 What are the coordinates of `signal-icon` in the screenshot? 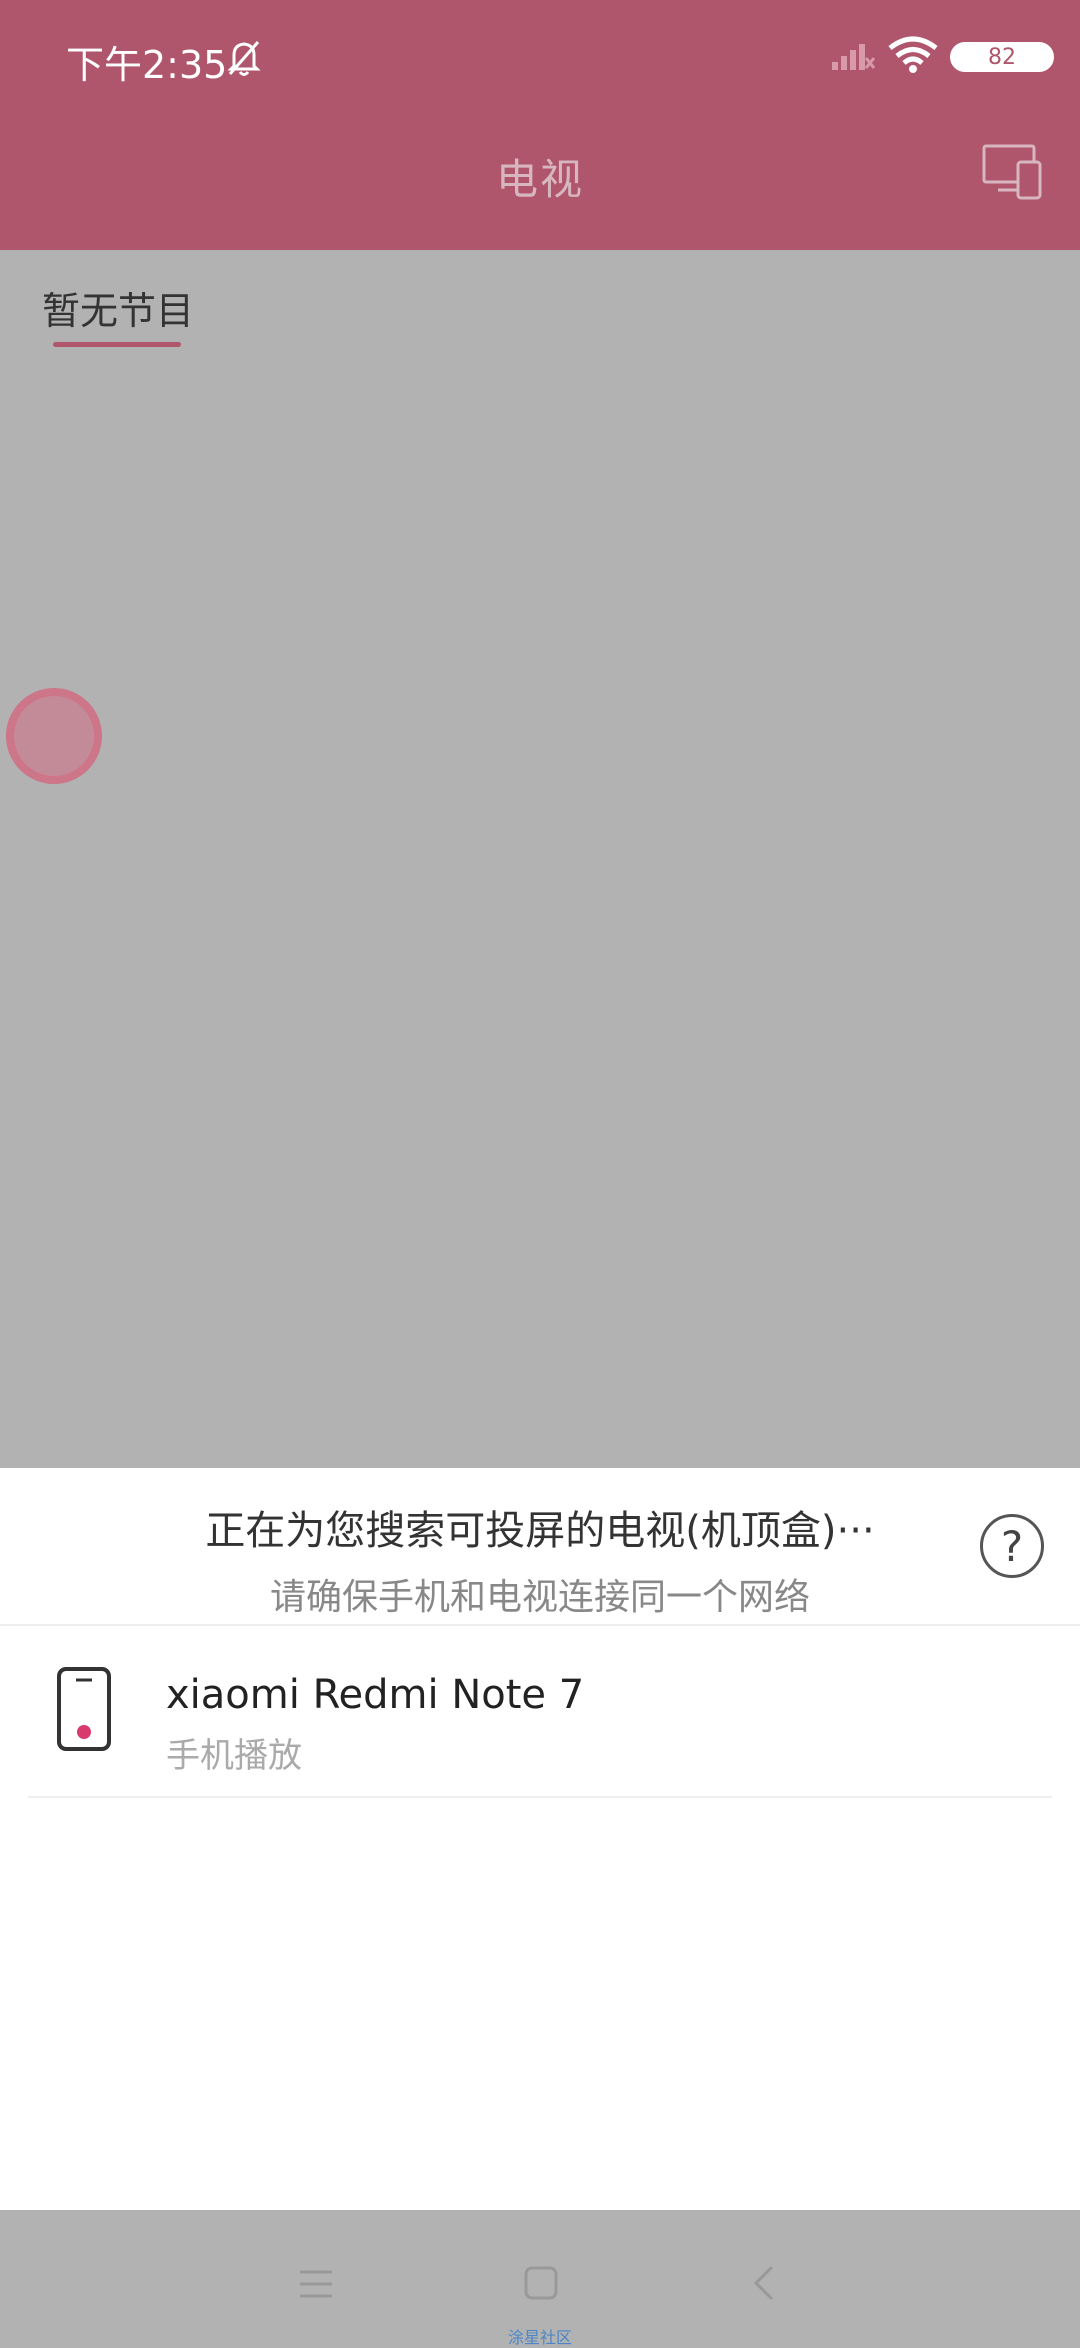 It's located at (854, 57).